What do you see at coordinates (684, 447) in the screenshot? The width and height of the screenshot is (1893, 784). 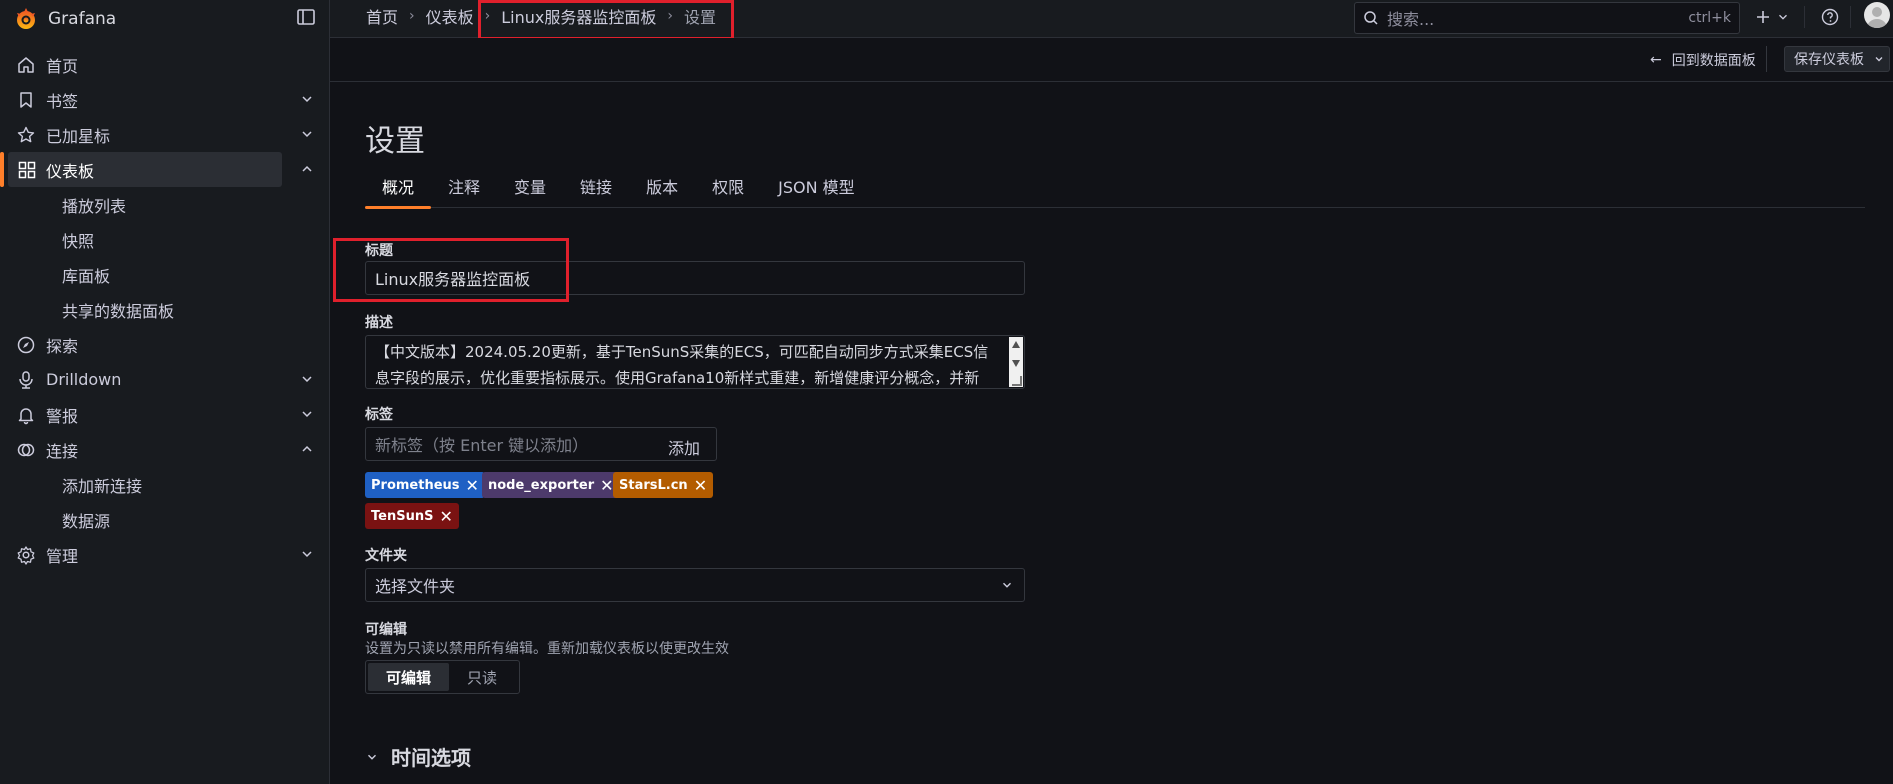 I see `add-tag-button: 添加` at bounding box center [684, 447].